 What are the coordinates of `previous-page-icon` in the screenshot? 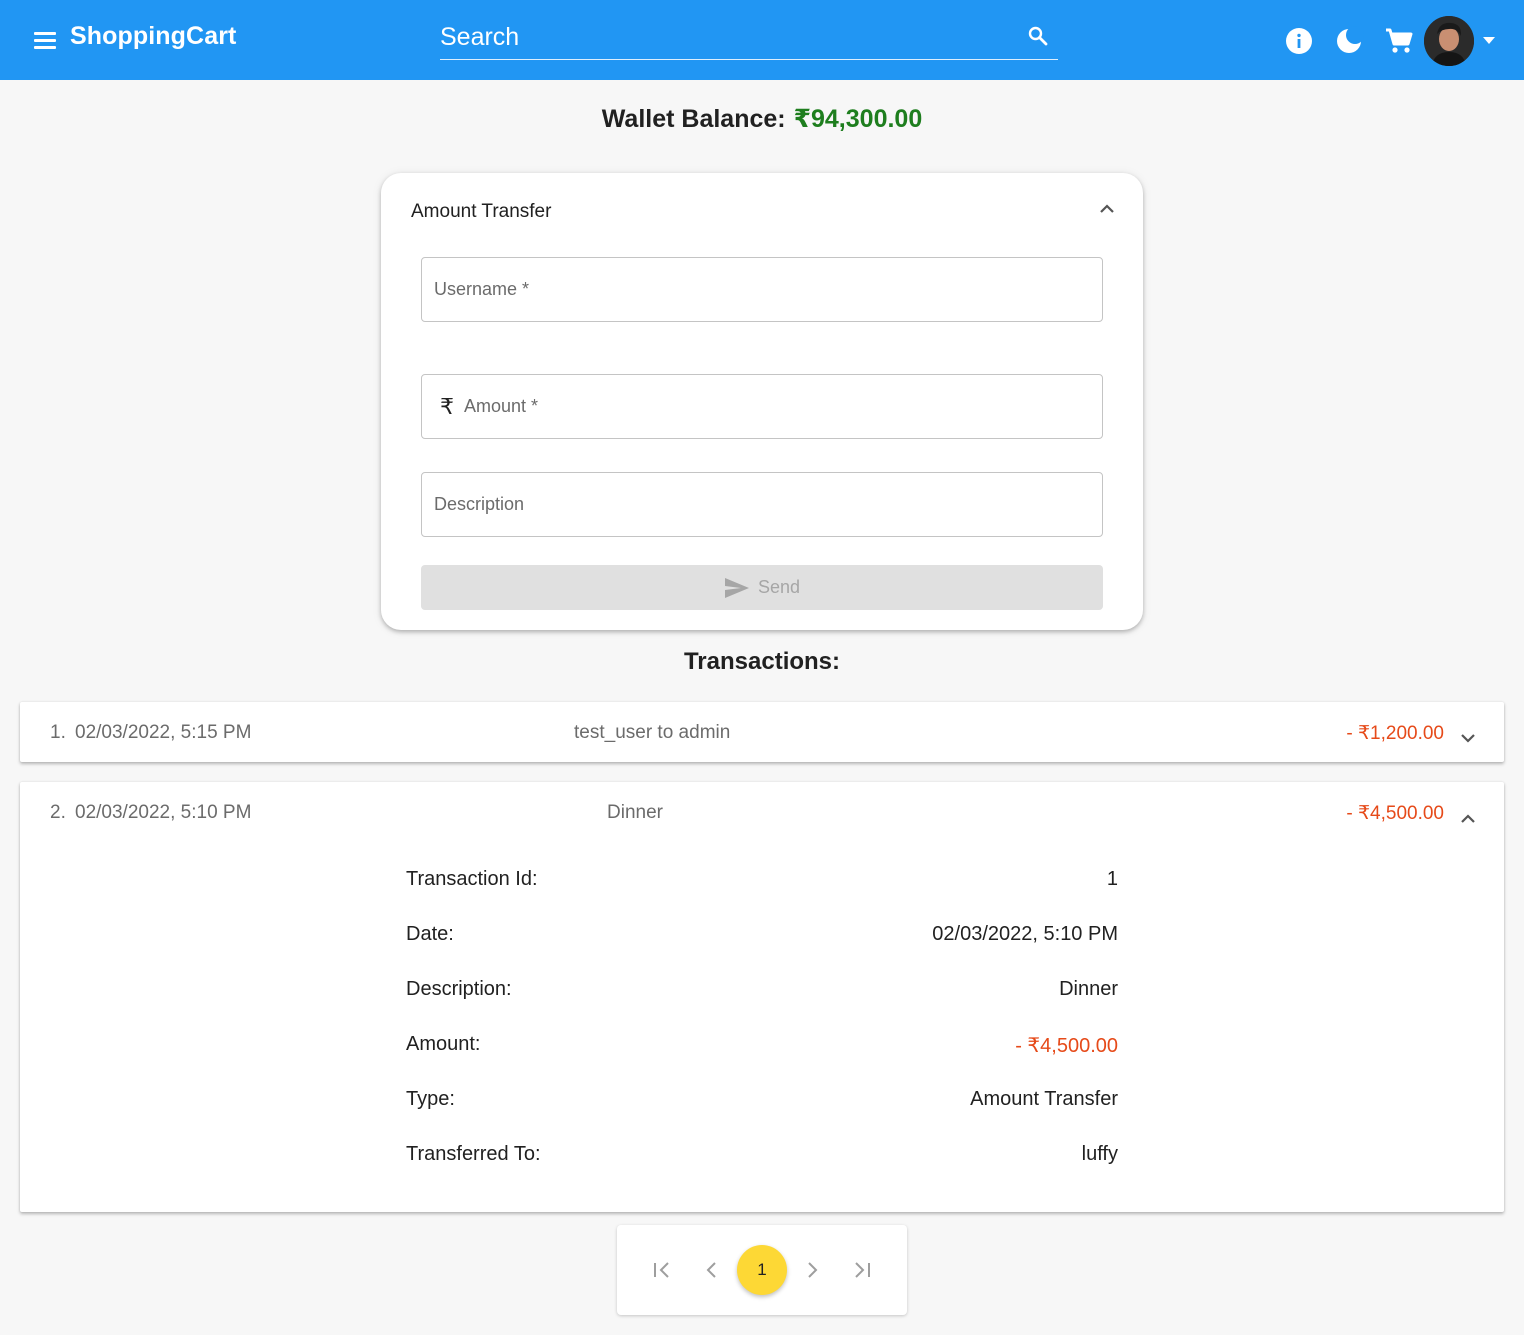 It's located at (712, 1270).